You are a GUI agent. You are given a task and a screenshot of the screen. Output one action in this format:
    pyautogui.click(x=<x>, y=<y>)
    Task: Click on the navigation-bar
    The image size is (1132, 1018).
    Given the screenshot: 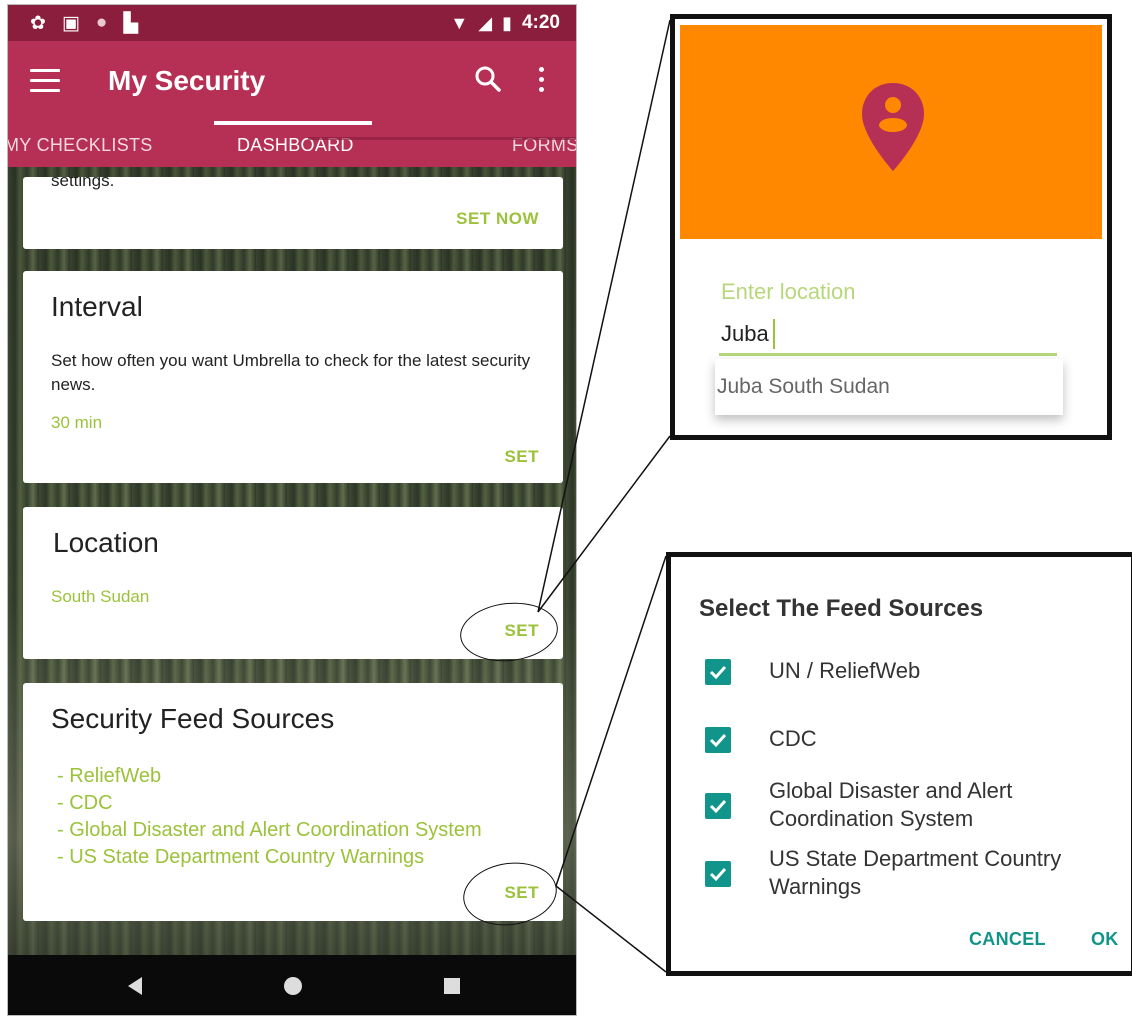 What is the action you would take?
    pyautogui.click(x=292, y=985)
    